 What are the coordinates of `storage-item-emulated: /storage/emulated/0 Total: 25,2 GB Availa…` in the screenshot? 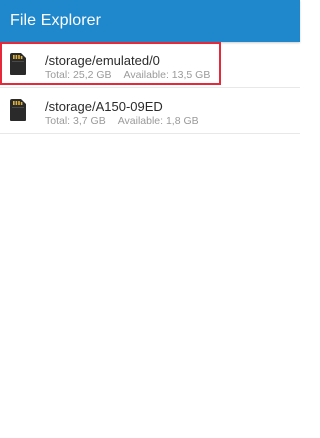 It's located at (150, 65).